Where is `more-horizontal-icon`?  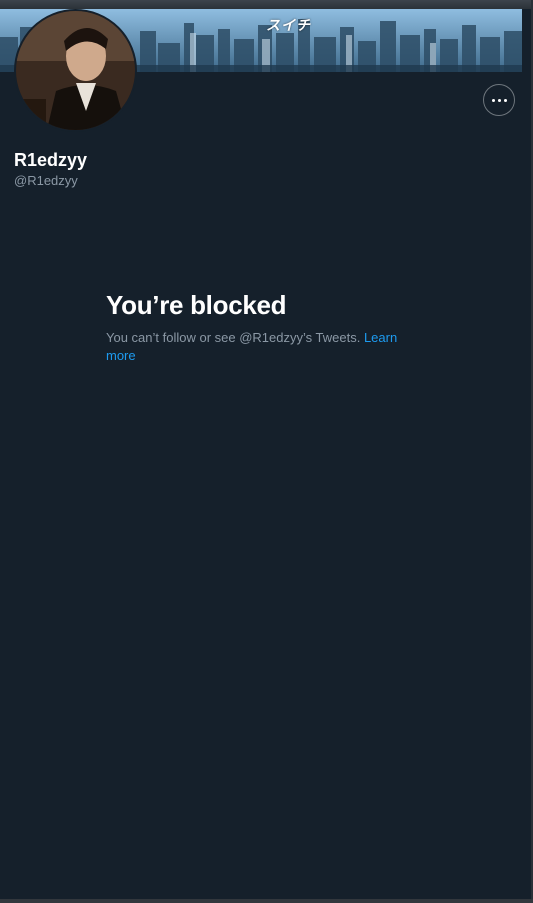 more-horizontal-icon is located at coordinates (493, 100).